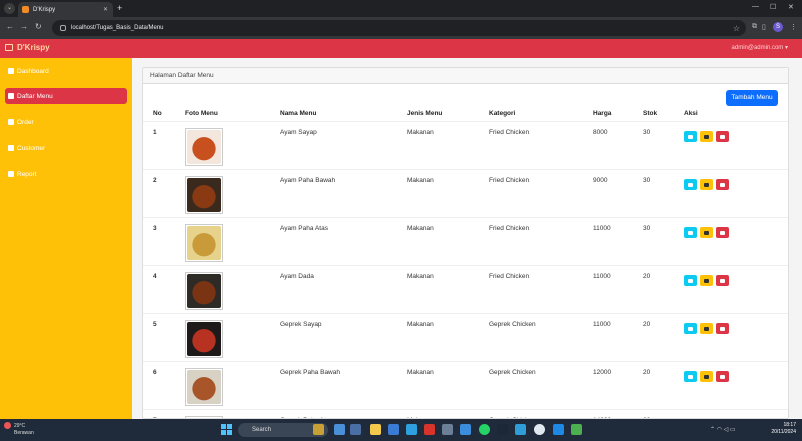  I want to click on menu-price: 8000, so click(600, 132).